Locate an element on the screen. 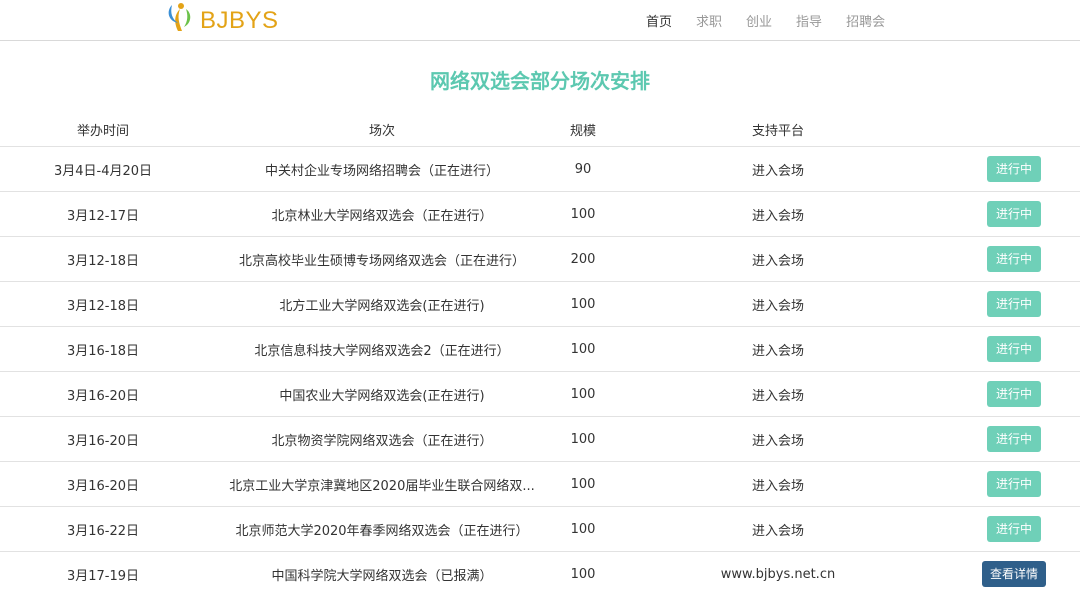  row-date: 3月12-17日 is located at coordinates (103, 214).